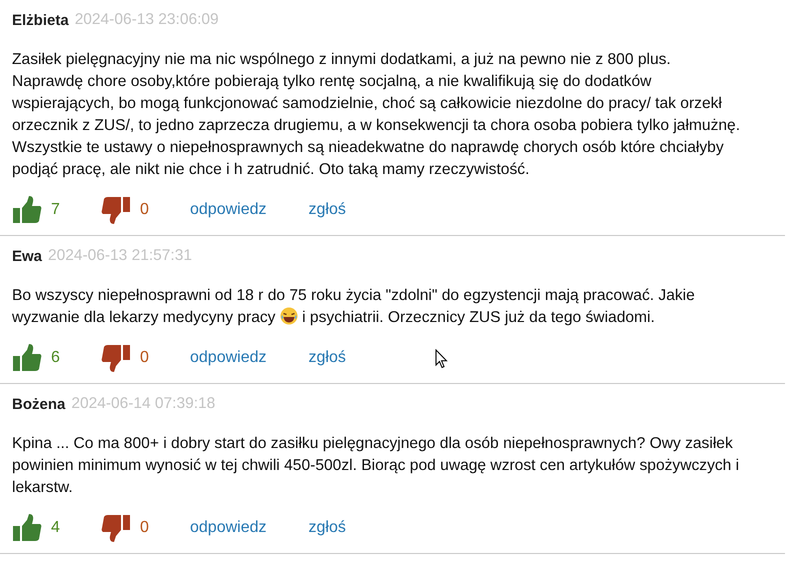  What do you see at coordinates (441, 359) in the screenshot?
I see `mouse-pointer-icon` at bounding box center [441, 359].